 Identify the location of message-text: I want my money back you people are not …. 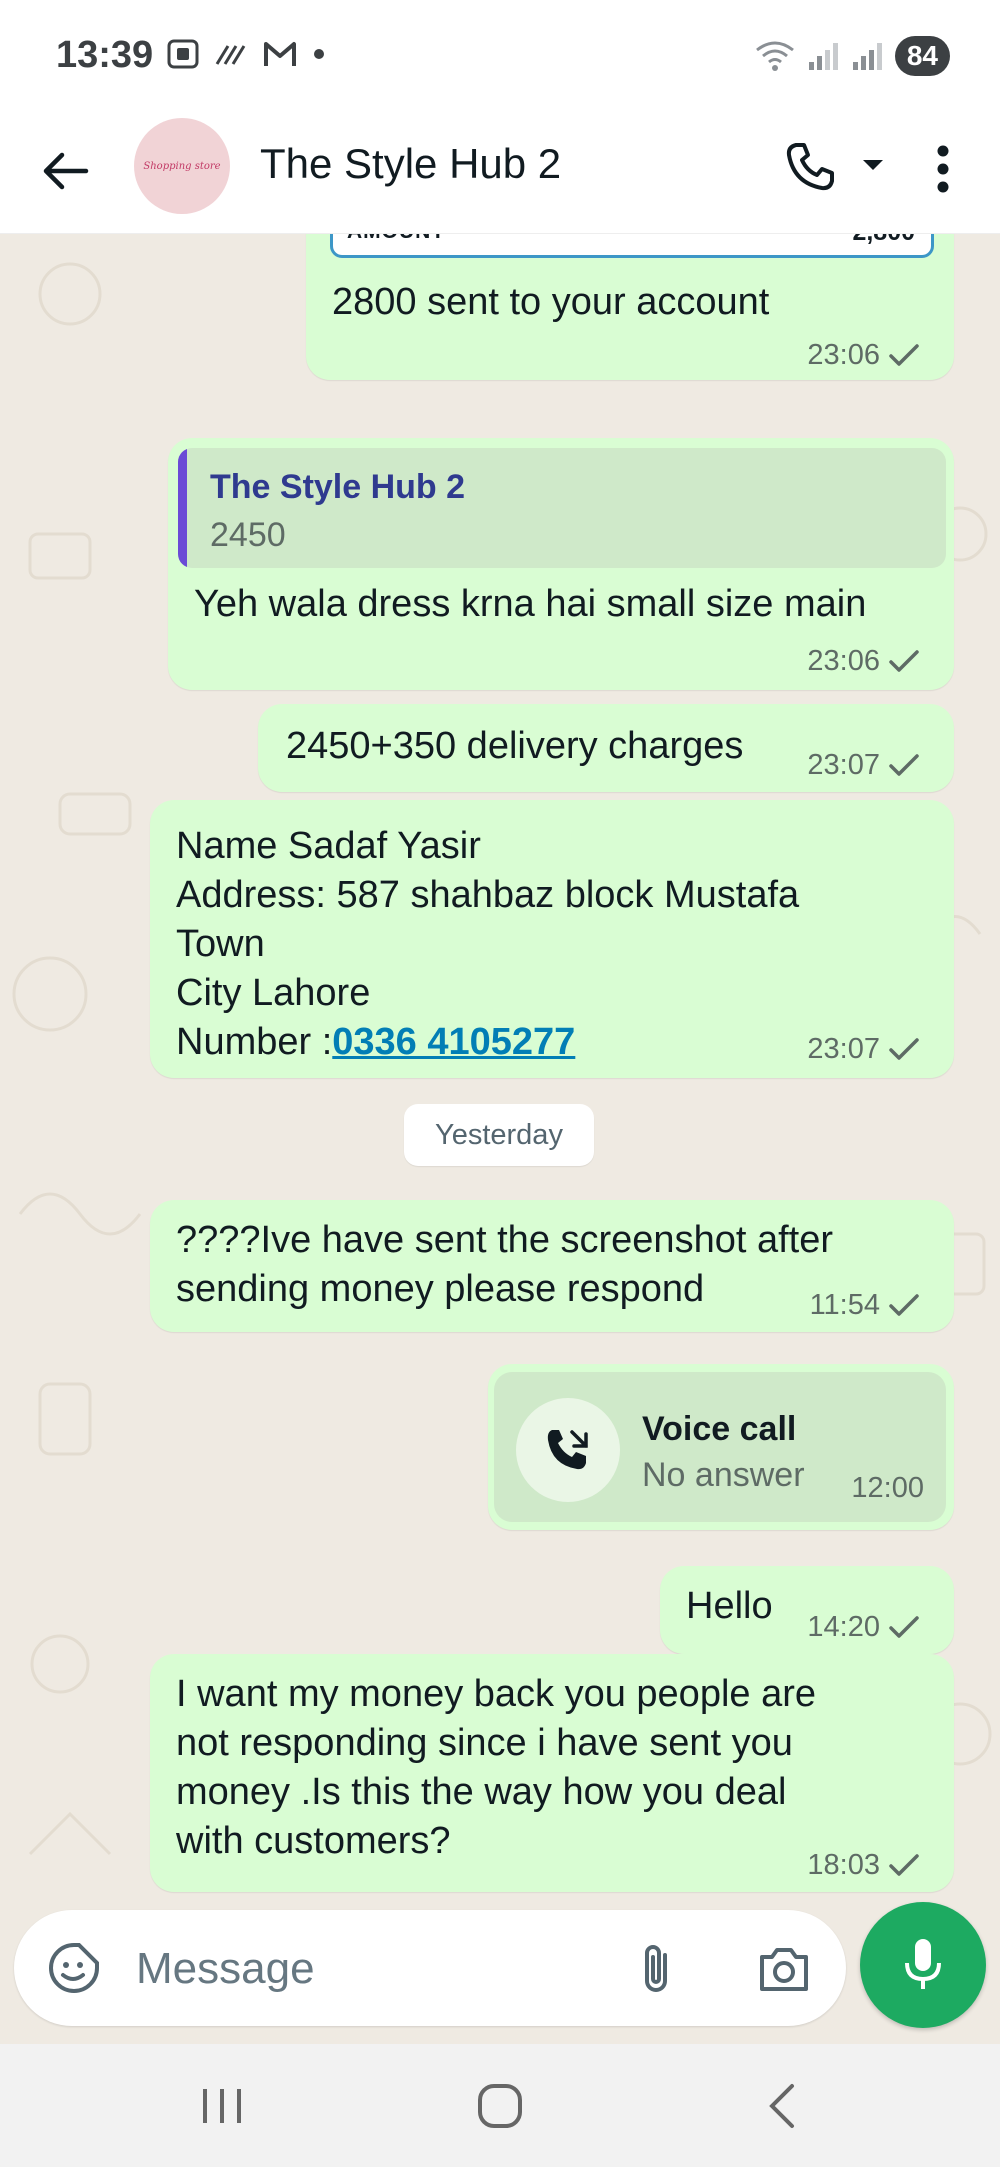
(496, 1767).